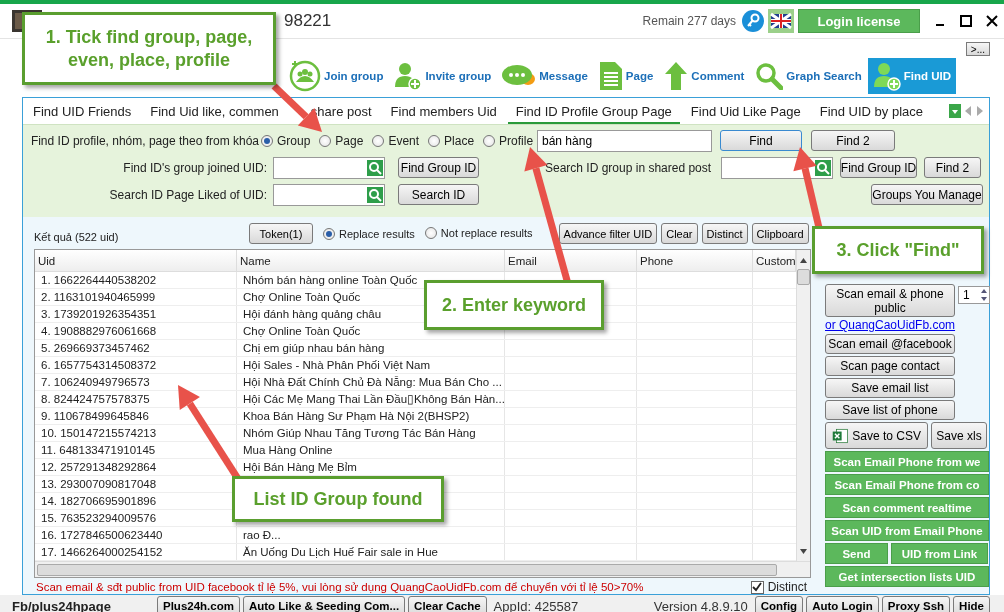 This screenshot has height=612, width=1004. Describe the element at coordinates (871, 114) in the screenshot. I see `tab: Find UID by place` at that location.